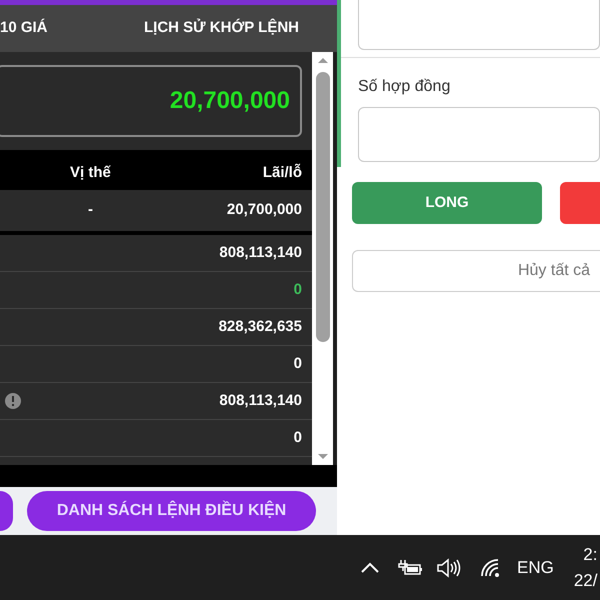  I want to click on position-value: -, so click(90, 210).